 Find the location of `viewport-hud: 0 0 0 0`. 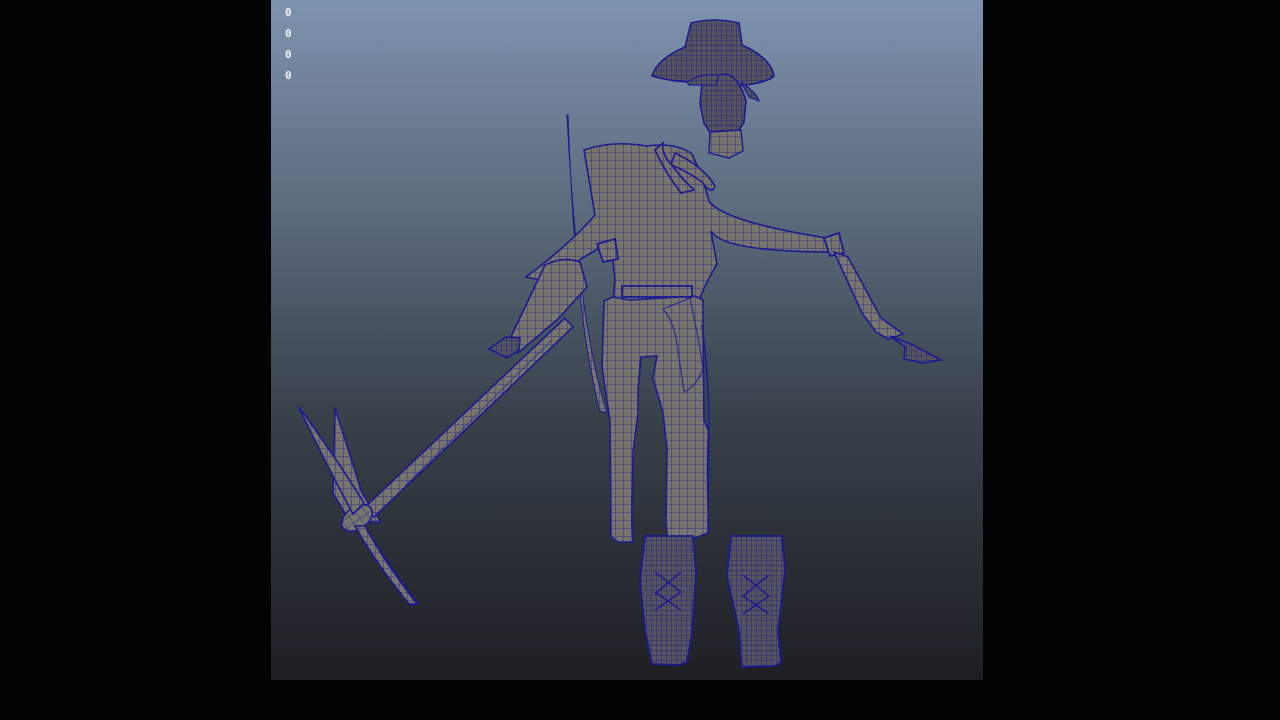

viewport-hud: 0 0 0 0 is located at coordinates (288, 48).